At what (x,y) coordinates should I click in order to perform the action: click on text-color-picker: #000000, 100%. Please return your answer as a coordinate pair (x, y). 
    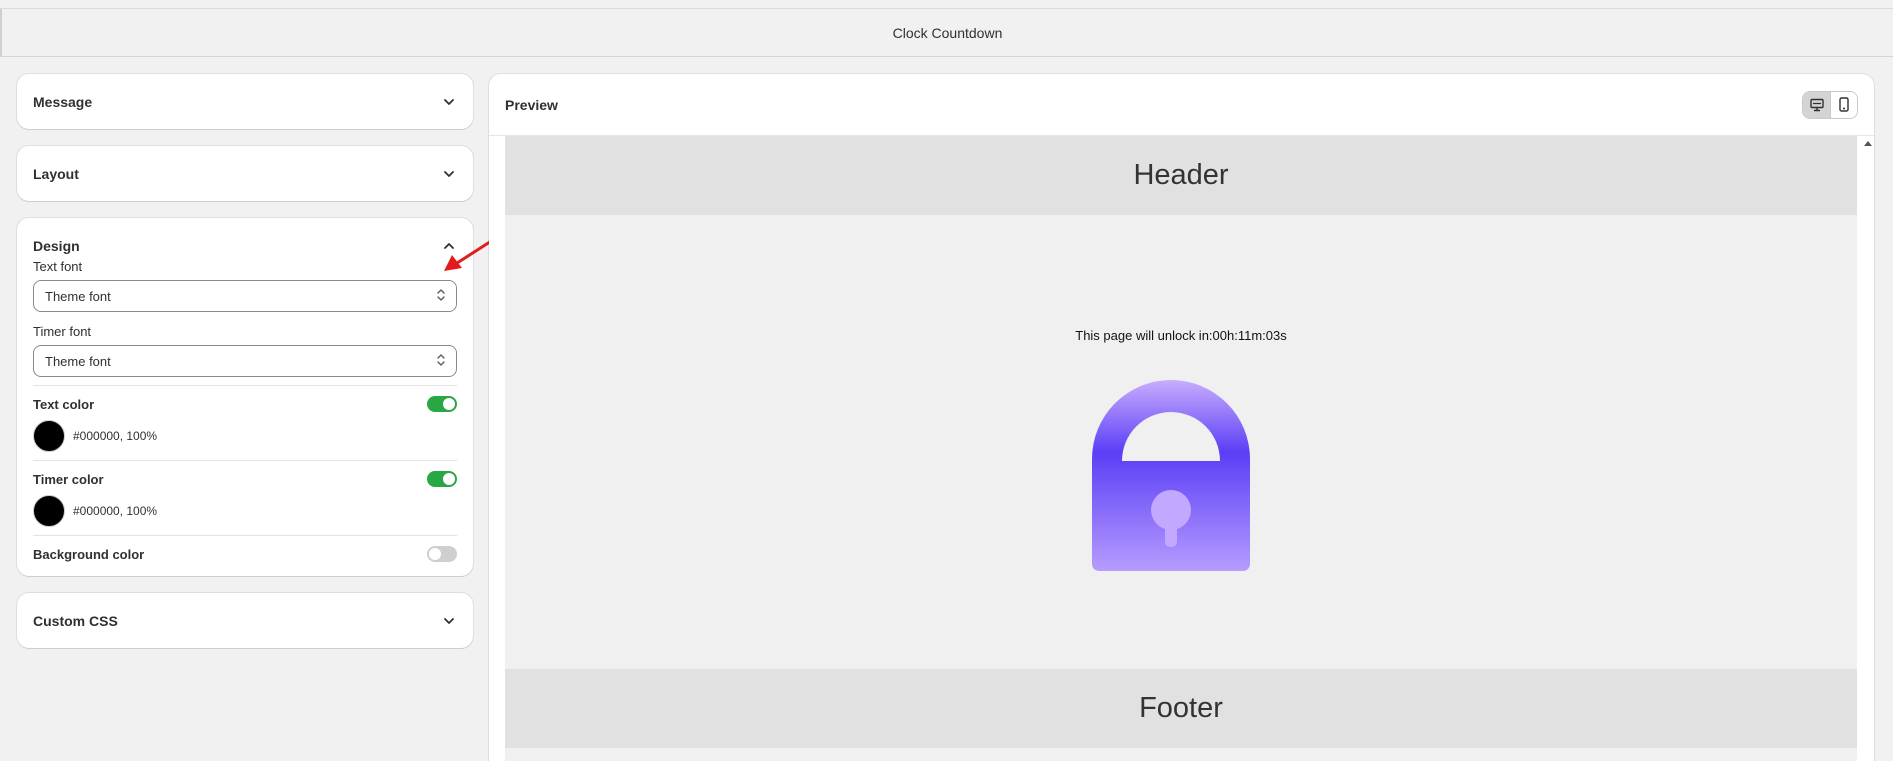
    Looking at the image, I should click on (245, 436).